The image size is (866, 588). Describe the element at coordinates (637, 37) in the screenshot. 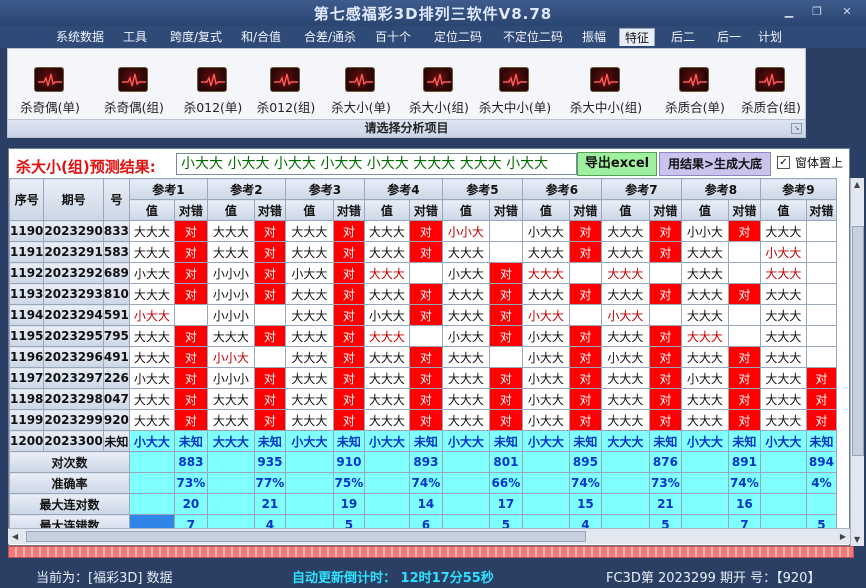

I see `menu-item: 特征` at that location.